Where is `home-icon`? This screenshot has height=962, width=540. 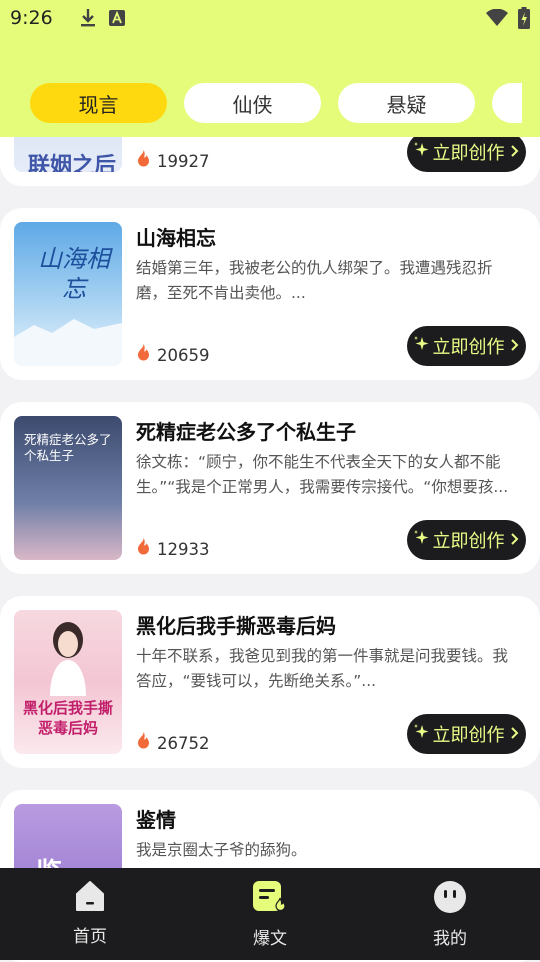
home-icon is located at coordinates (90, 898).